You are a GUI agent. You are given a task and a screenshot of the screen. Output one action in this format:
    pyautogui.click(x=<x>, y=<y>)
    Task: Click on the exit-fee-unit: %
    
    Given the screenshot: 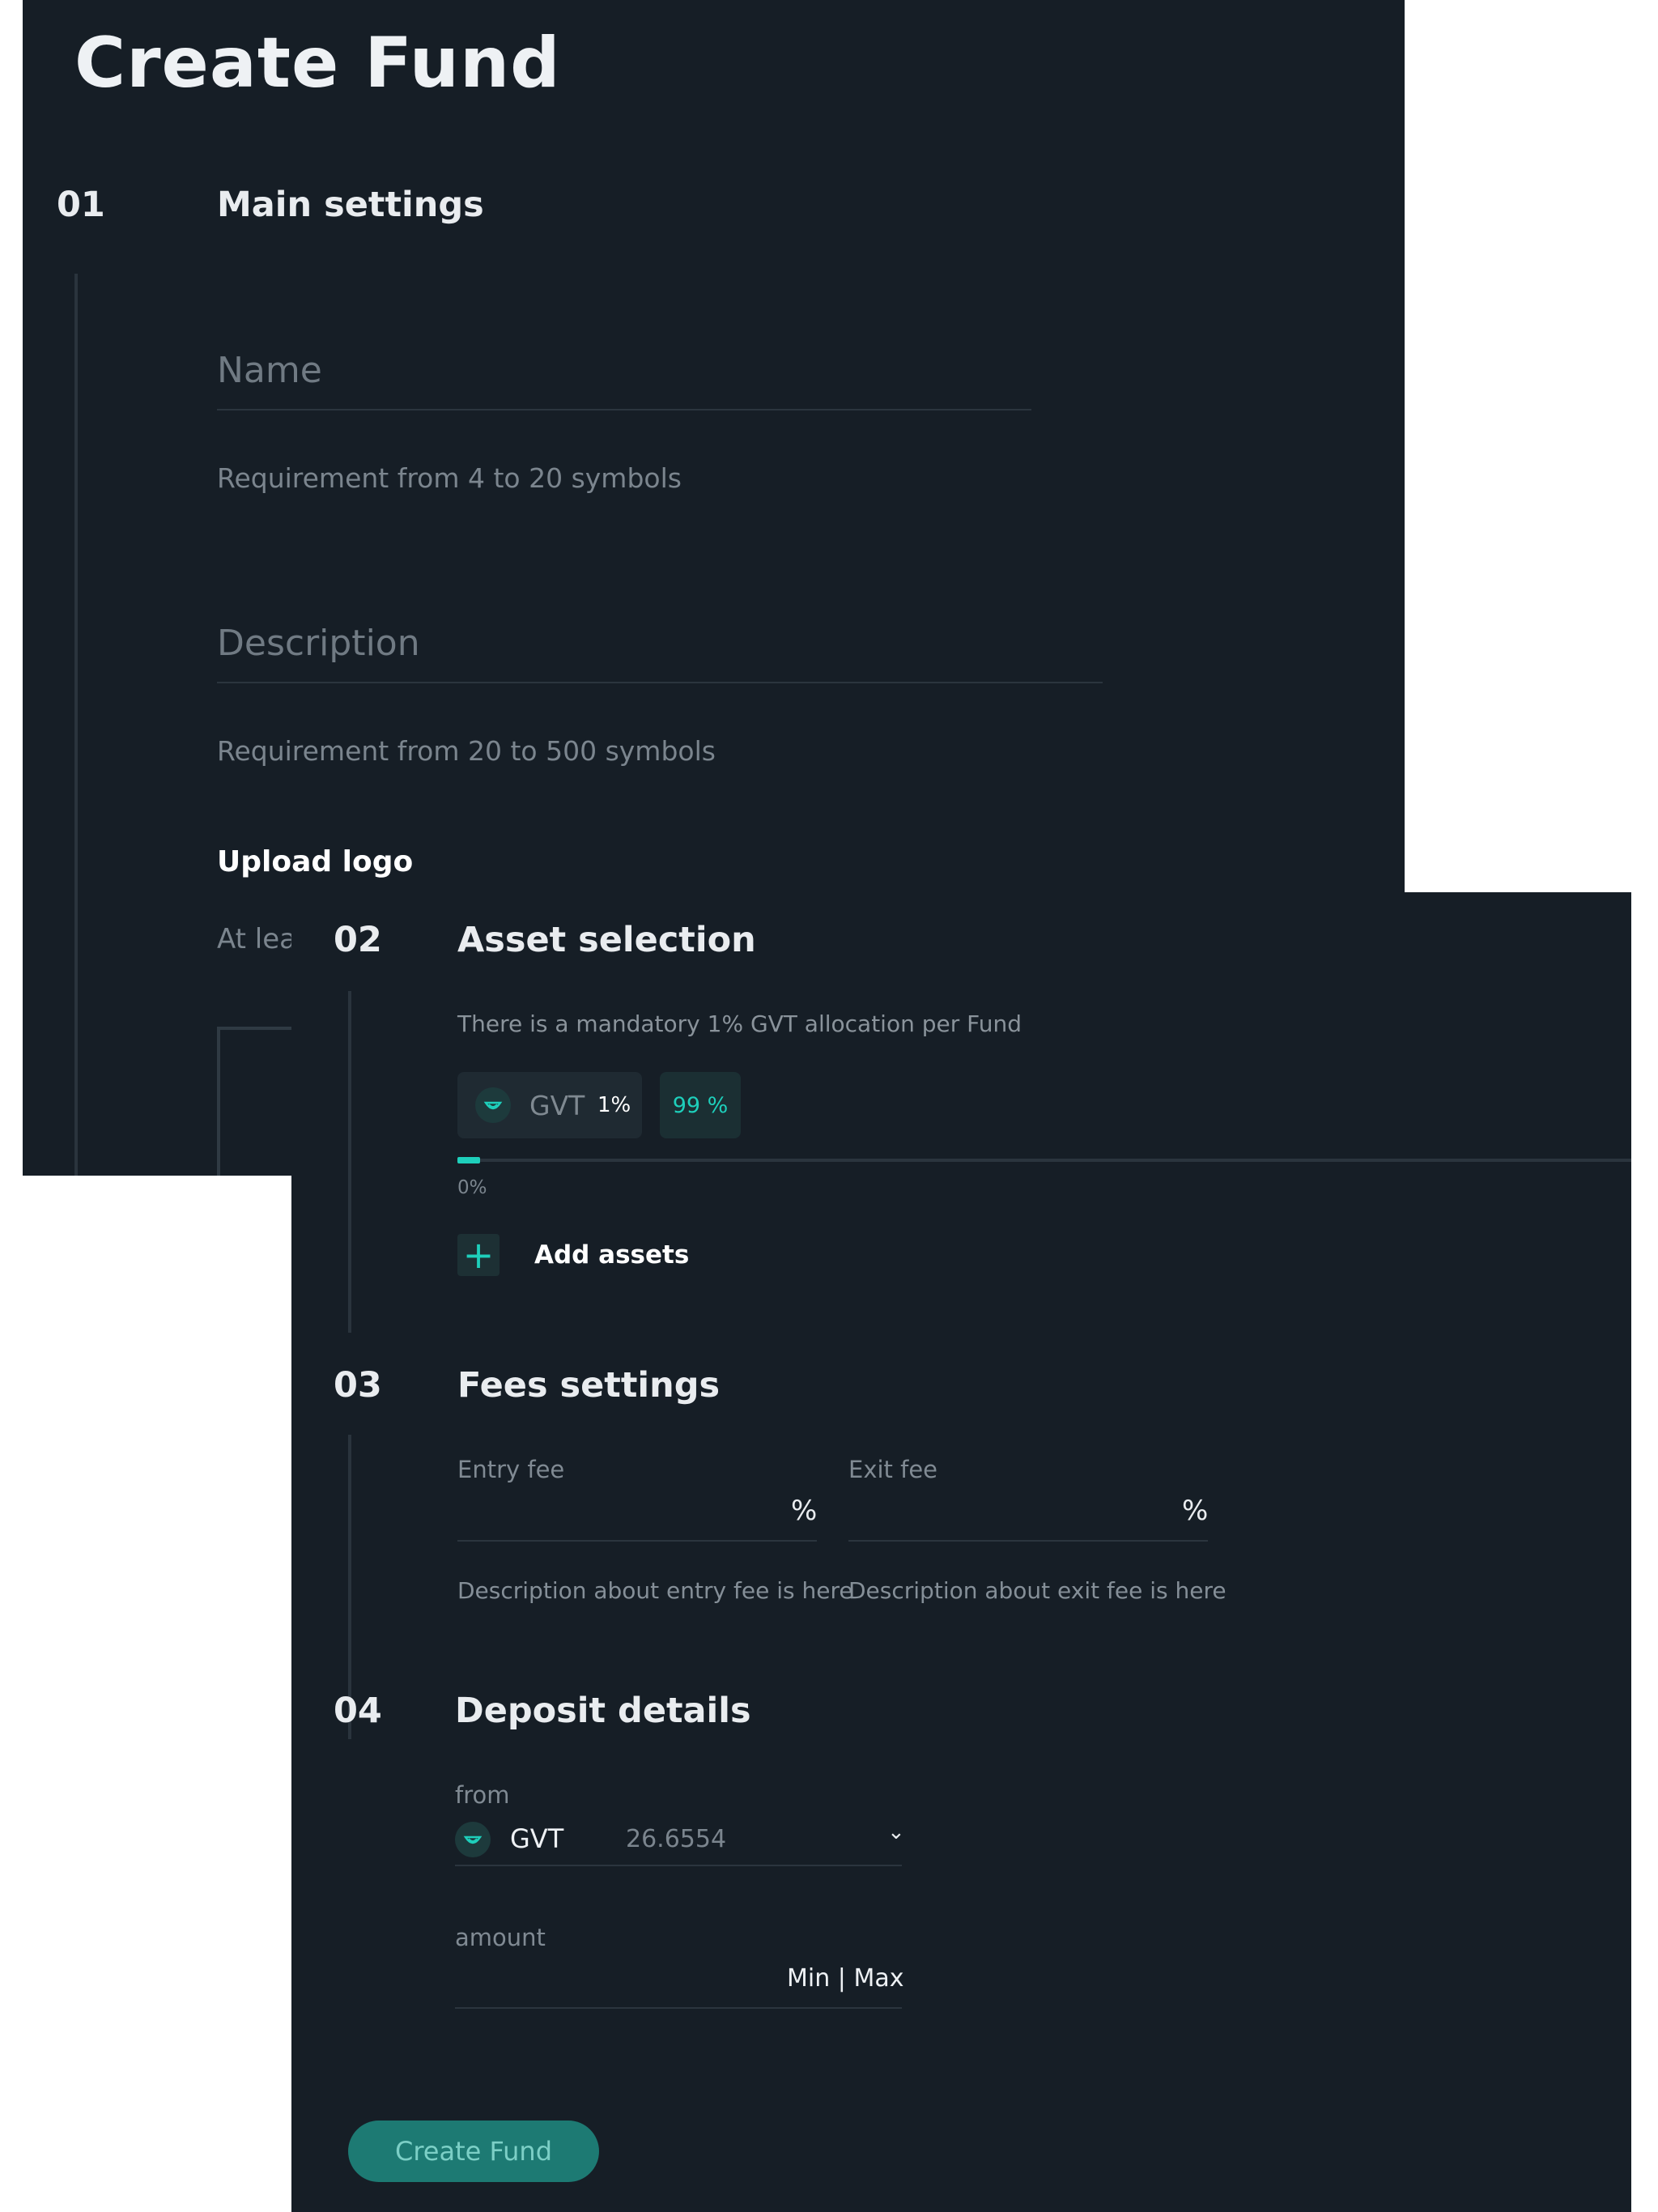 What is the action you would take?
    pyautogui.click(x=1195, y=1511)
    